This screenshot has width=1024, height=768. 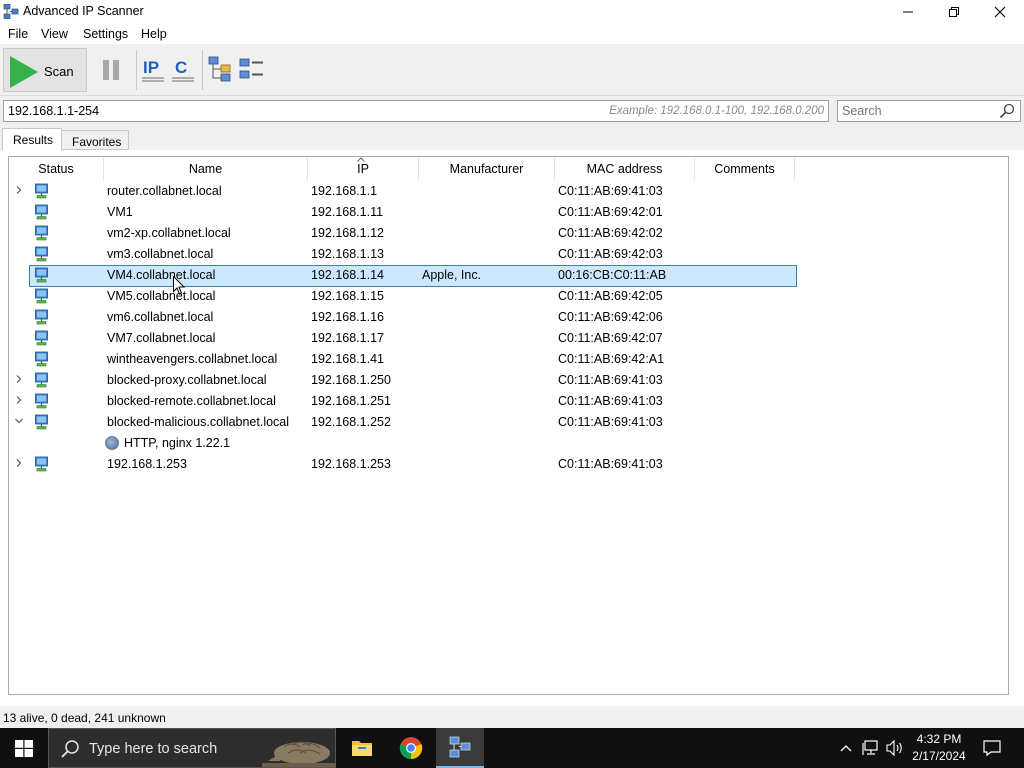 What do you see at coordinates (508, 443) in the screenshot?
I see `service-row: HTTP, nginx 1.22.1` at bounding box center [508, 443].